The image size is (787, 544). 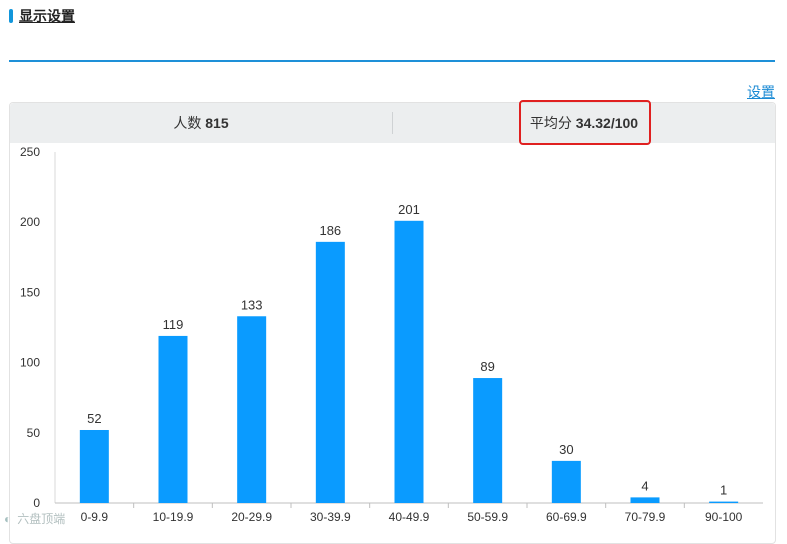 What do you see at coordinates (30, 222) in the screenshot?
I see `y-tick-label: 200` at bounding box center [30, 222].